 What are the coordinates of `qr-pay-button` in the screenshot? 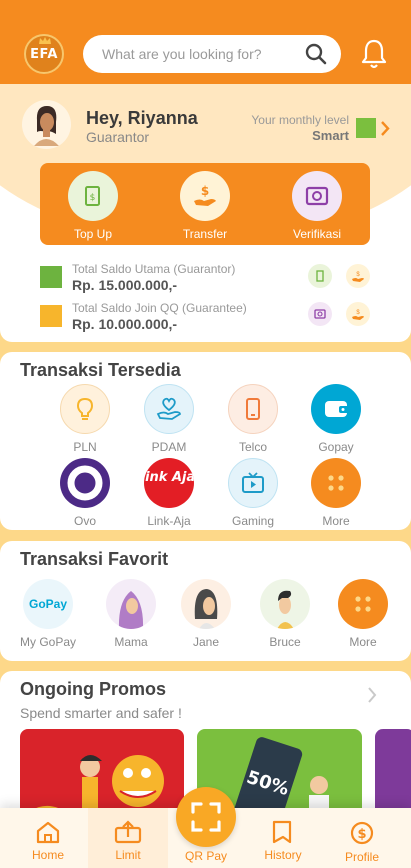 It's located at (206, 817).